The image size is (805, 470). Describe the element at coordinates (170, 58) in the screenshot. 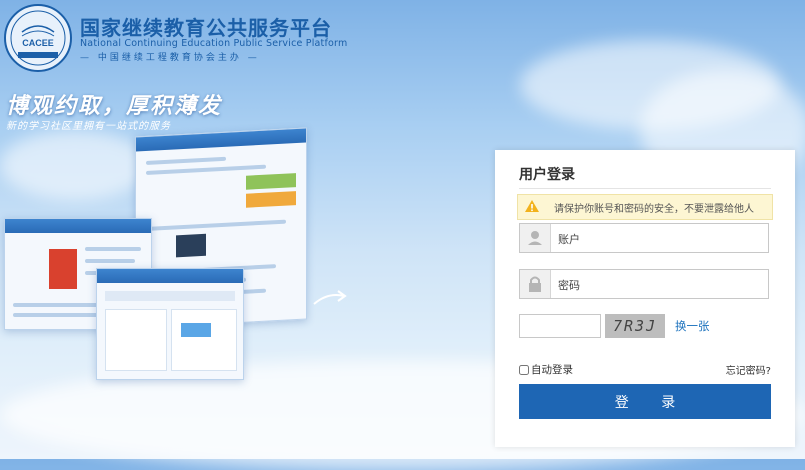

I see `site-organizer: — 中国继续工程教育协会主办 —` at that location.